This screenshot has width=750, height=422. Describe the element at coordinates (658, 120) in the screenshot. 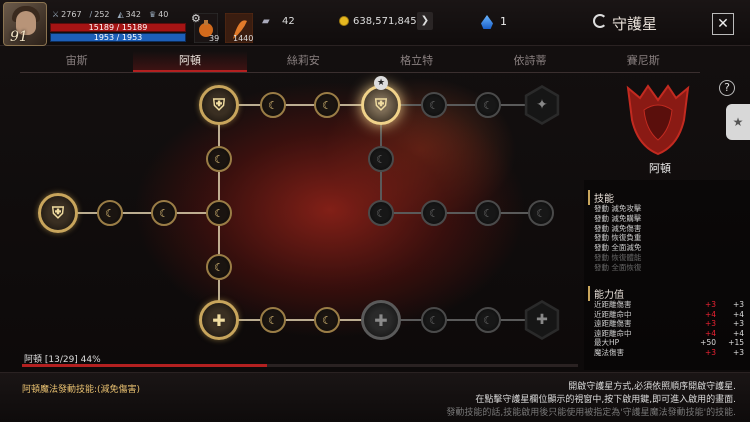

I see `constellation-emblem` at that location.